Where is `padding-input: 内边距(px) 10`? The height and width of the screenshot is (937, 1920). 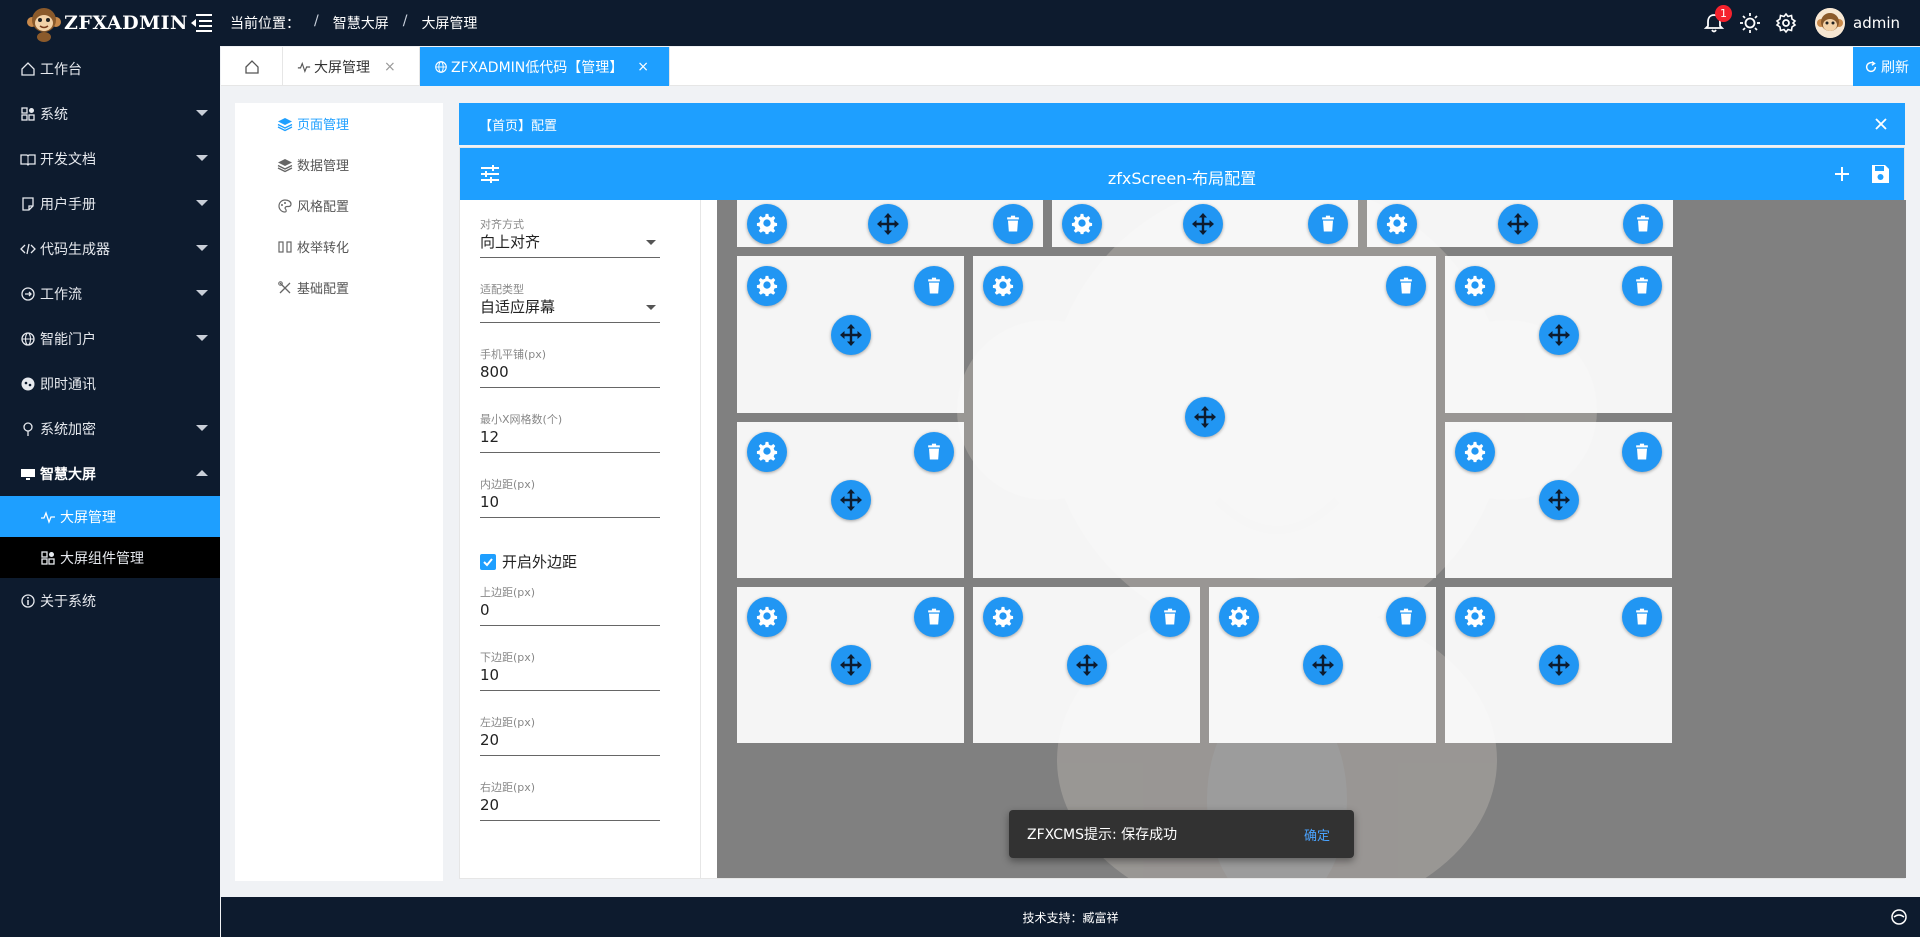 padding-input: 内边距(px) 10 is located at coordinates (570, 497).